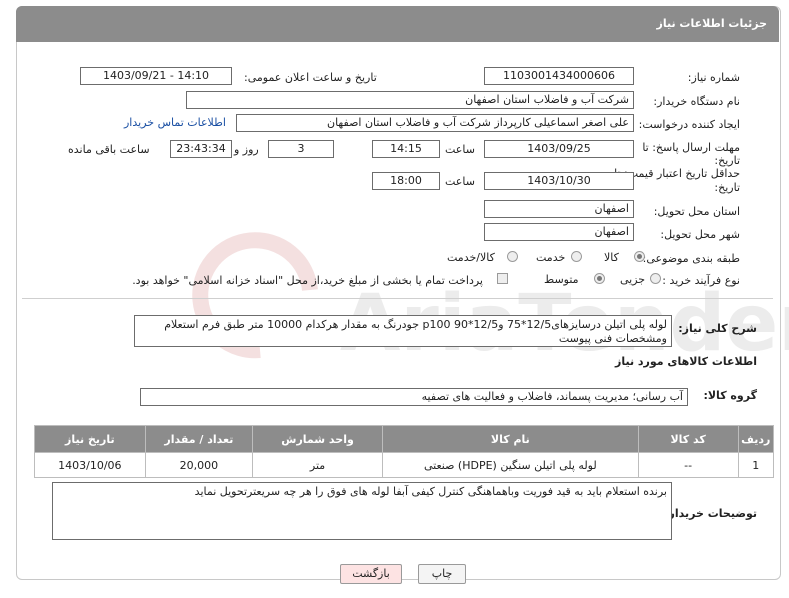  Describe the element at coordinates (156, 76) in the screenshot. I see `announce-date-field: 1403/09/21 - 14:10` at that location.